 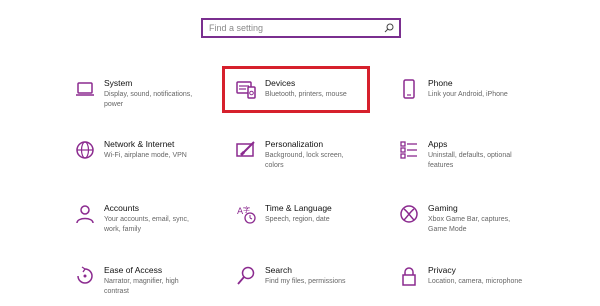 I want to click on category-time-language: A字 Time & Language Speech, region, date, so click(x=299, y=214).